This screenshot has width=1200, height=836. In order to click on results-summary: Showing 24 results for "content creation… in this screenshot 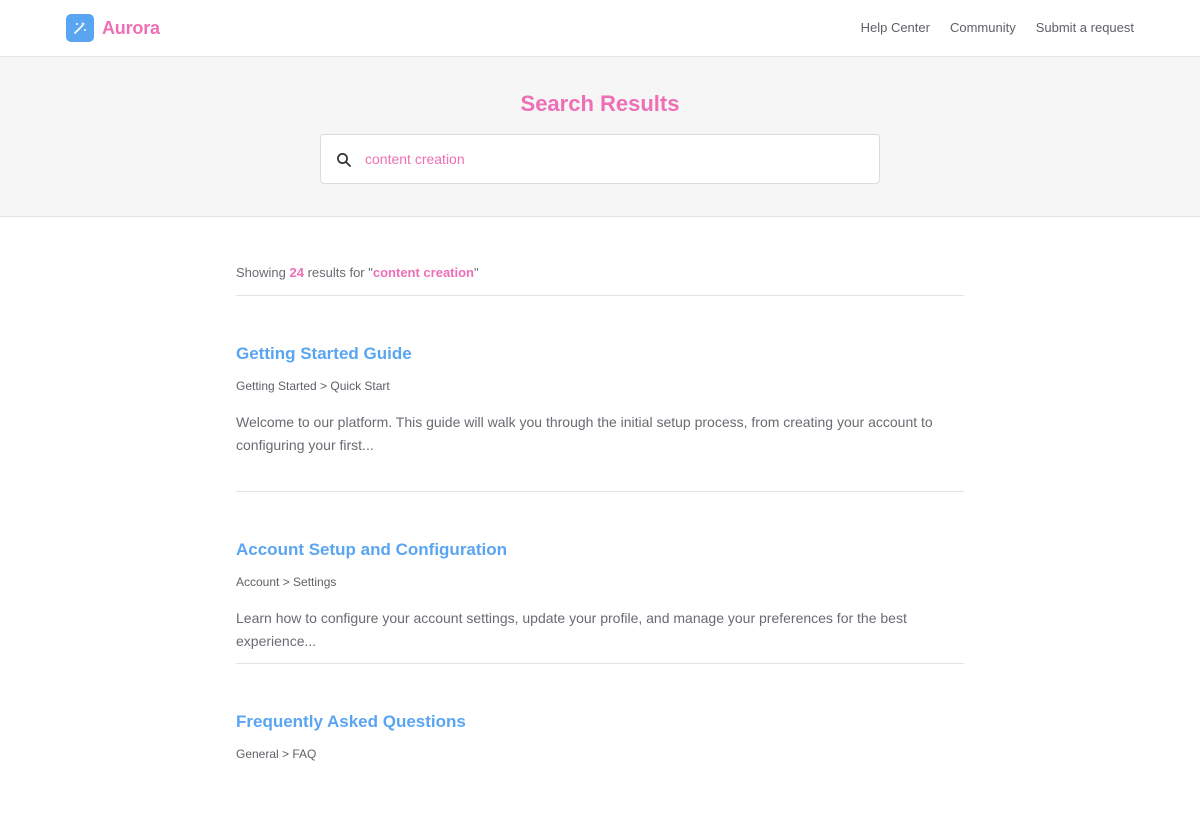, I will do `click(600, 280)`.